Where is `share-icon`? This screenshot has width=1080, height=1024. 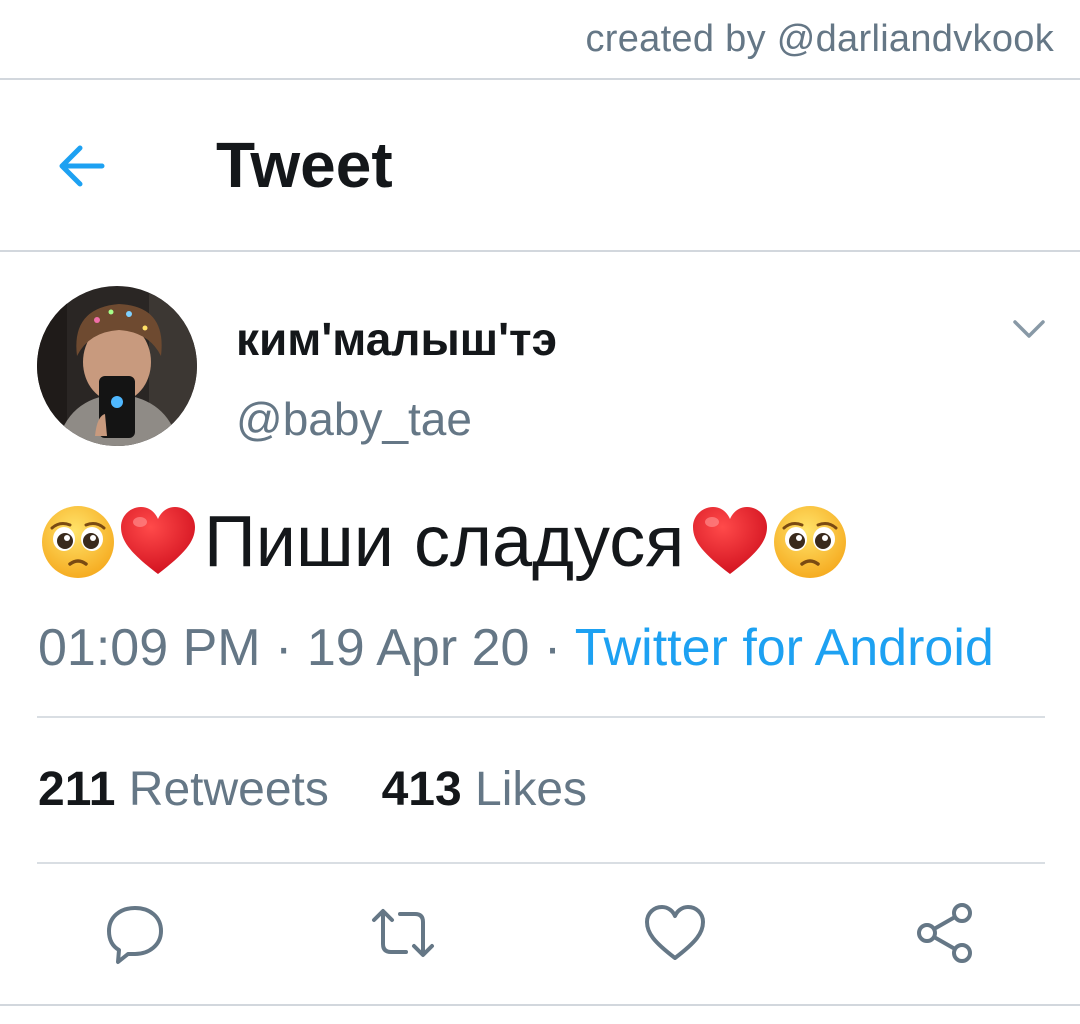 share-icon is located at coordinates (944, 933).